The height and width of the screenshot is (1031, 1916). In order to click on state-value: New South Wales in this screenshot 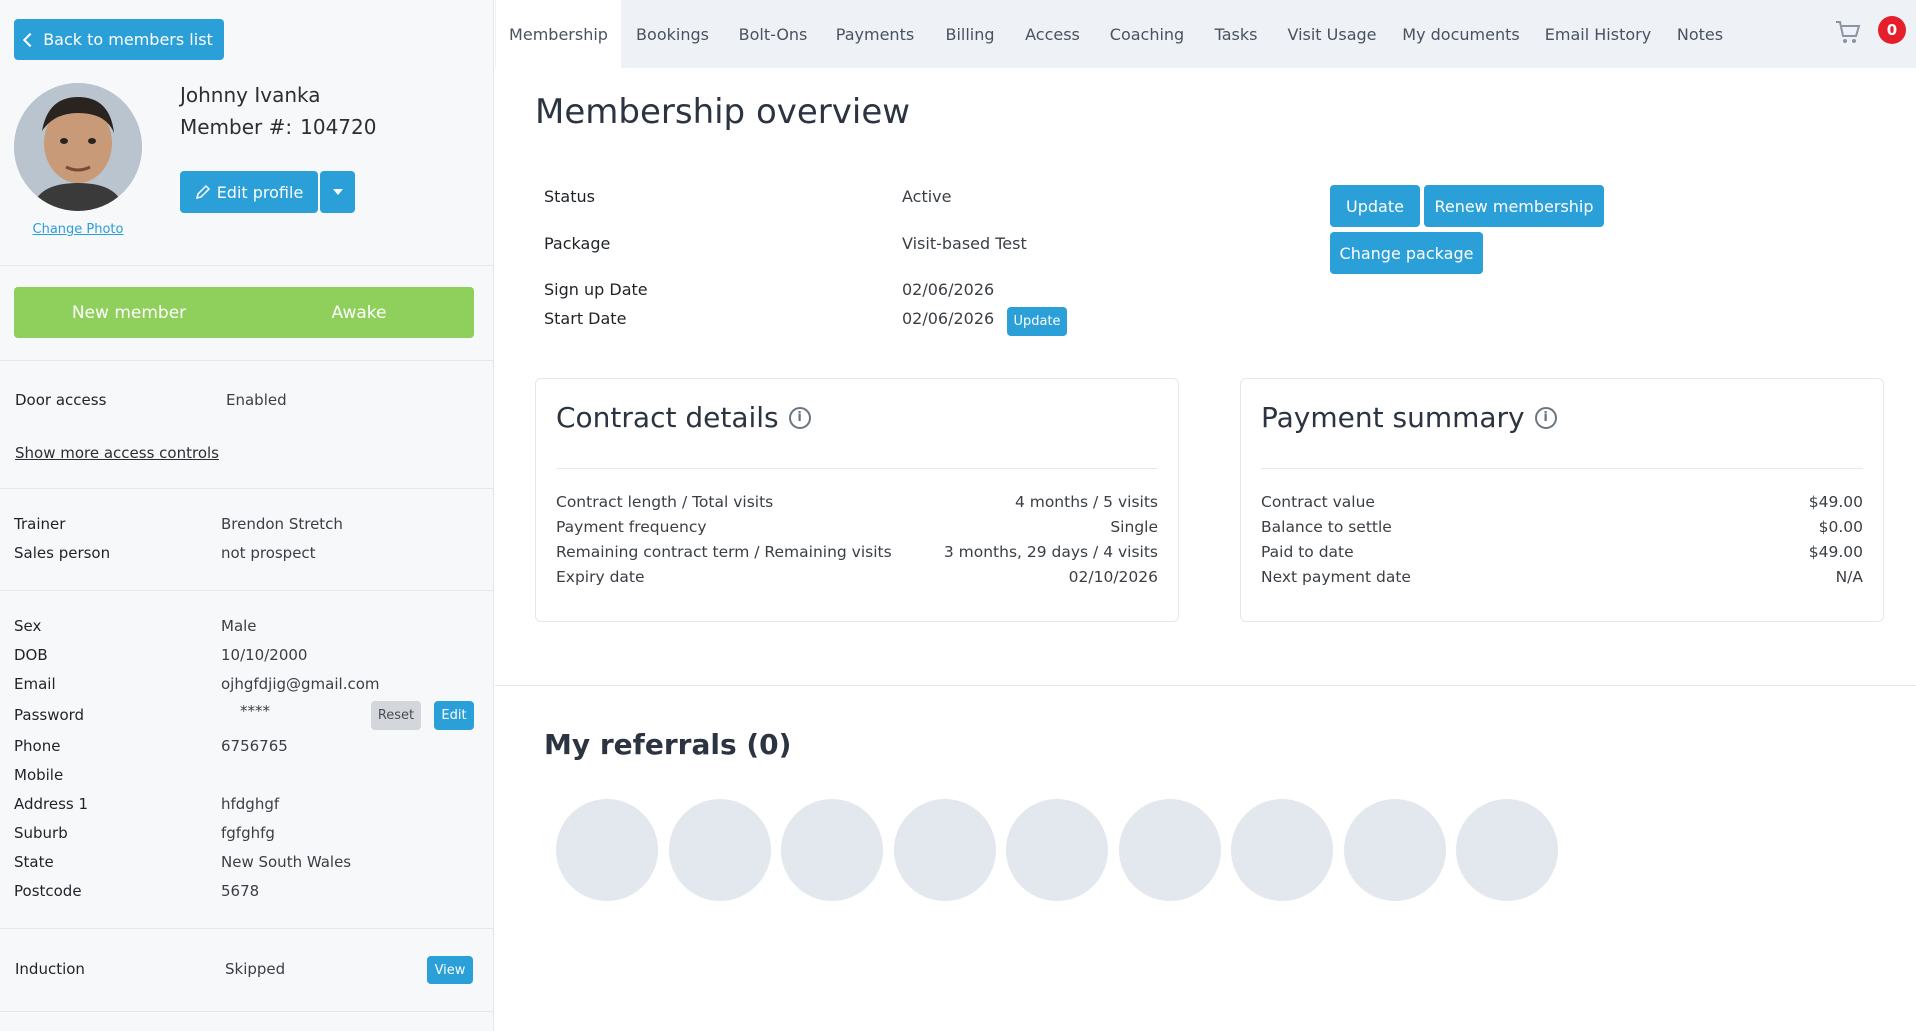, I will do `click(286, 862)`.